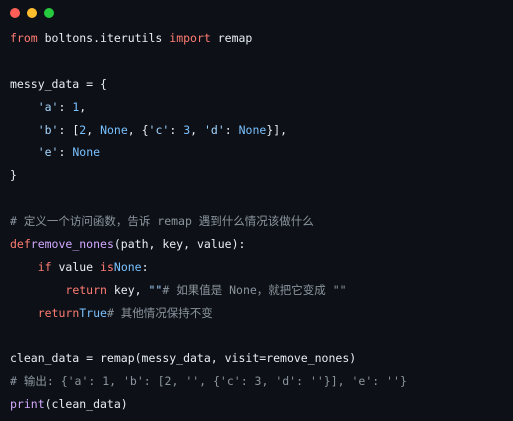 This screenshot has height=421, width=513. Describe the element at coordinates (107, 266) in the screenshot. I see `code-token: is` at that location.